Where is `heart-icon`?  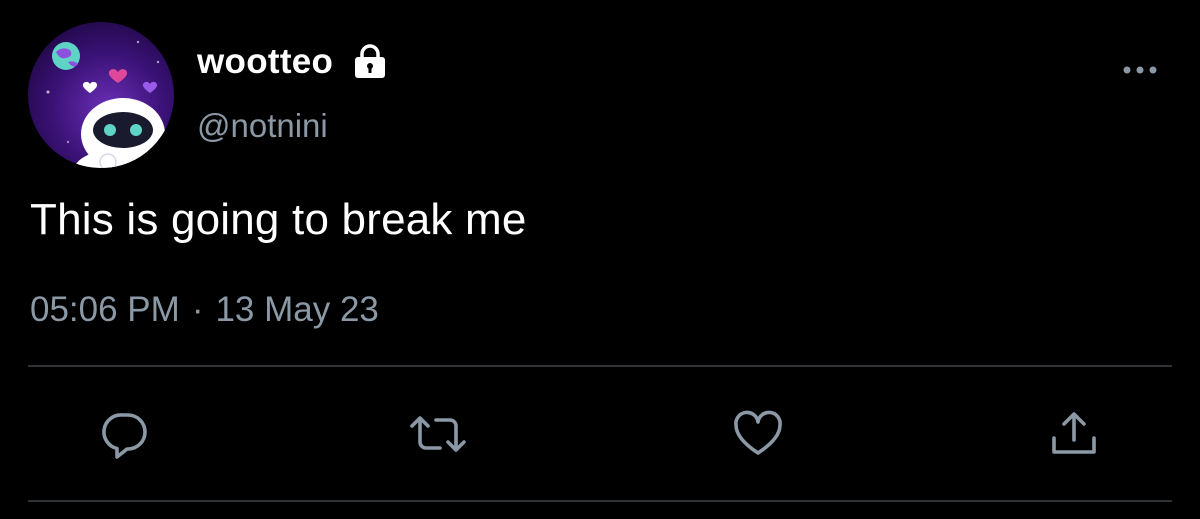 heart-icon is located at coordinates (758, 432).